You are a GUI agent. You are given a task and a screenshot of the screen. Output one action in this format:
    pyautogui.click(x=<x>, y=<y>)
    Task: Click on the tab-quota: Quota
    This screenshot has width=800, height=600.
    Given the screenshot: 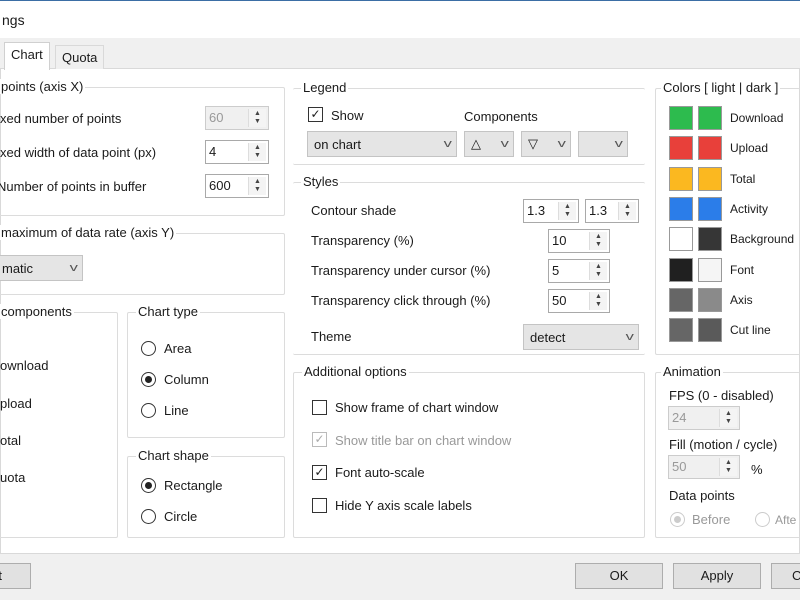 What is the action you would take?
    pyautogui.click(x=80, y=57)
    